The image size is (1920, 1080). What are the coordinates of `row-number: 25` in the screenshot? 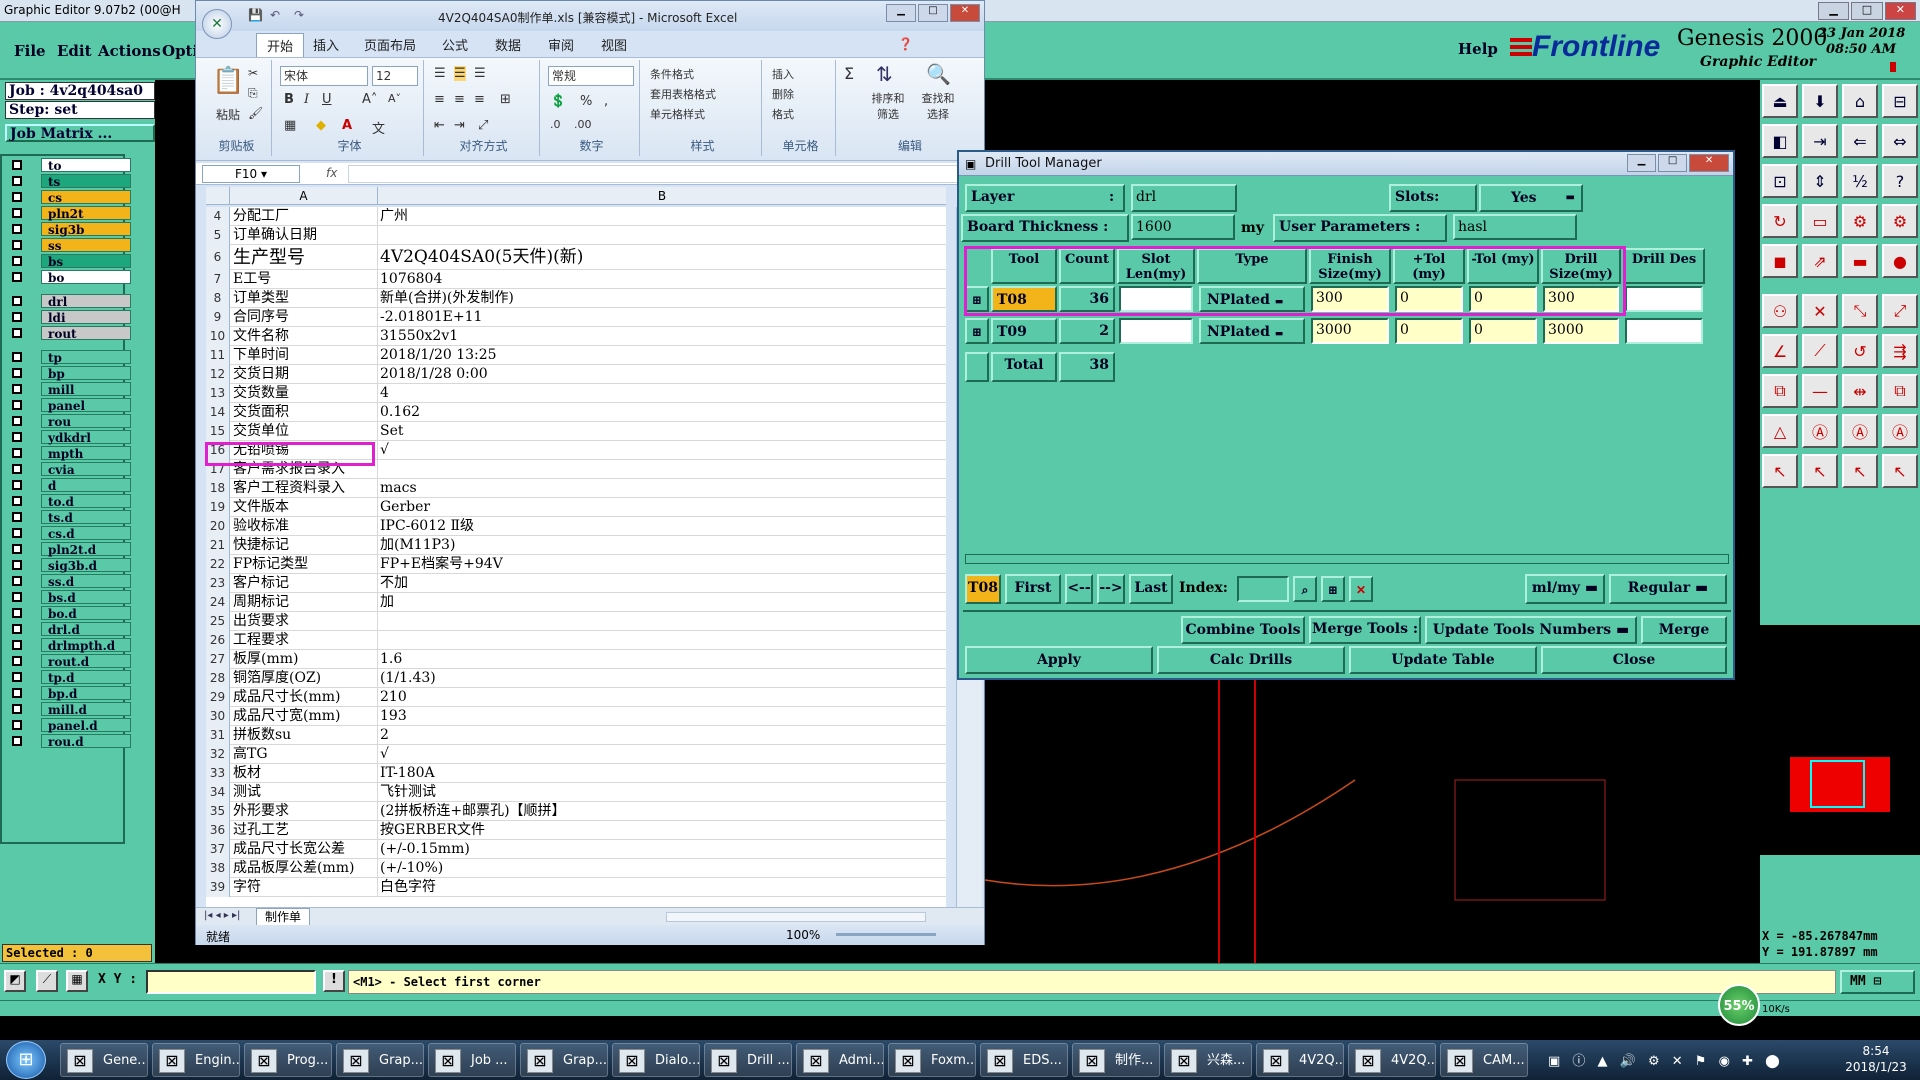 It's located at (218, 621).